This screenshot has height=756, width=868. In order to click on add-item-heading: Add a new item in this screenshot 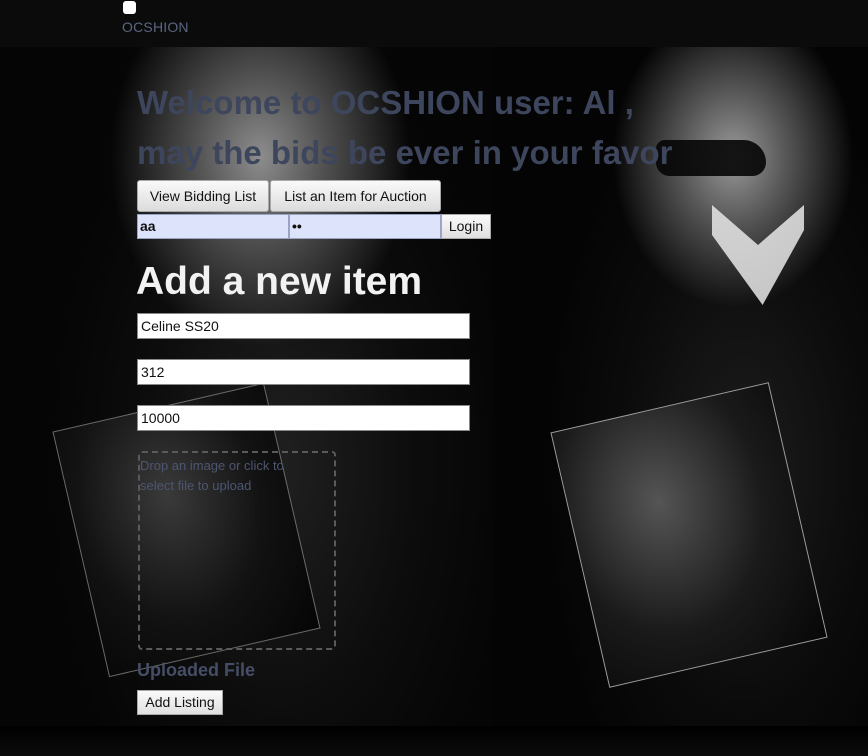, I will do `click(279, 281)`.